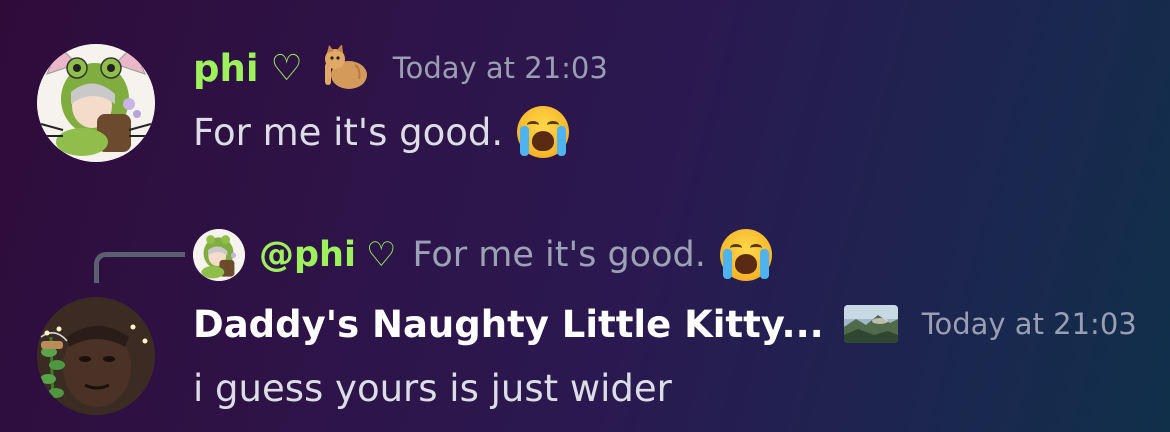 This screenshot has width=1170, height=432. What do you see at coordinates (870, 324) in the screenshot?
I see `landscape-image-icon` at bounding box center [870, 324].